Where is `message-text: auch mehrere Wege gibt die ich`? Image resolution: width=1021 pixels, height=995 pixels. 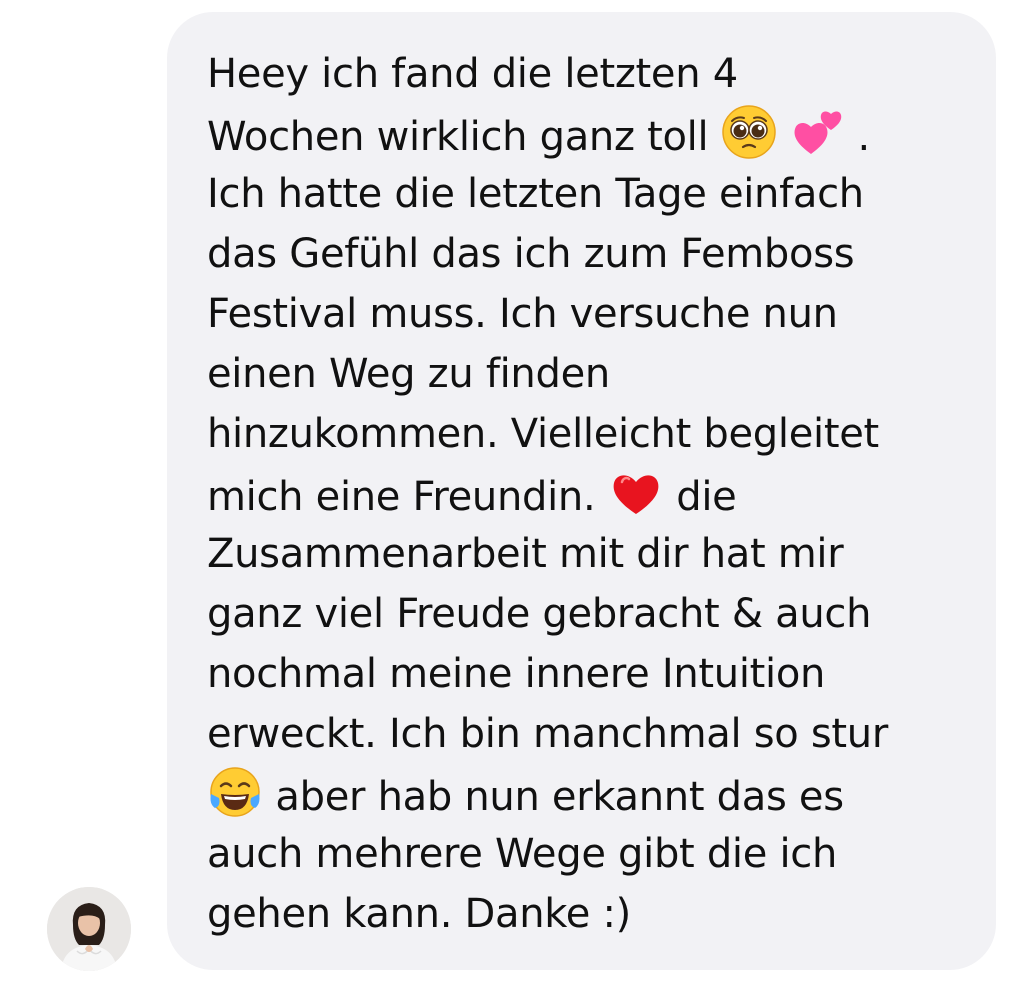
message-text: auch mehrere Wege gibt die ich is located at coordinates (522, 854).